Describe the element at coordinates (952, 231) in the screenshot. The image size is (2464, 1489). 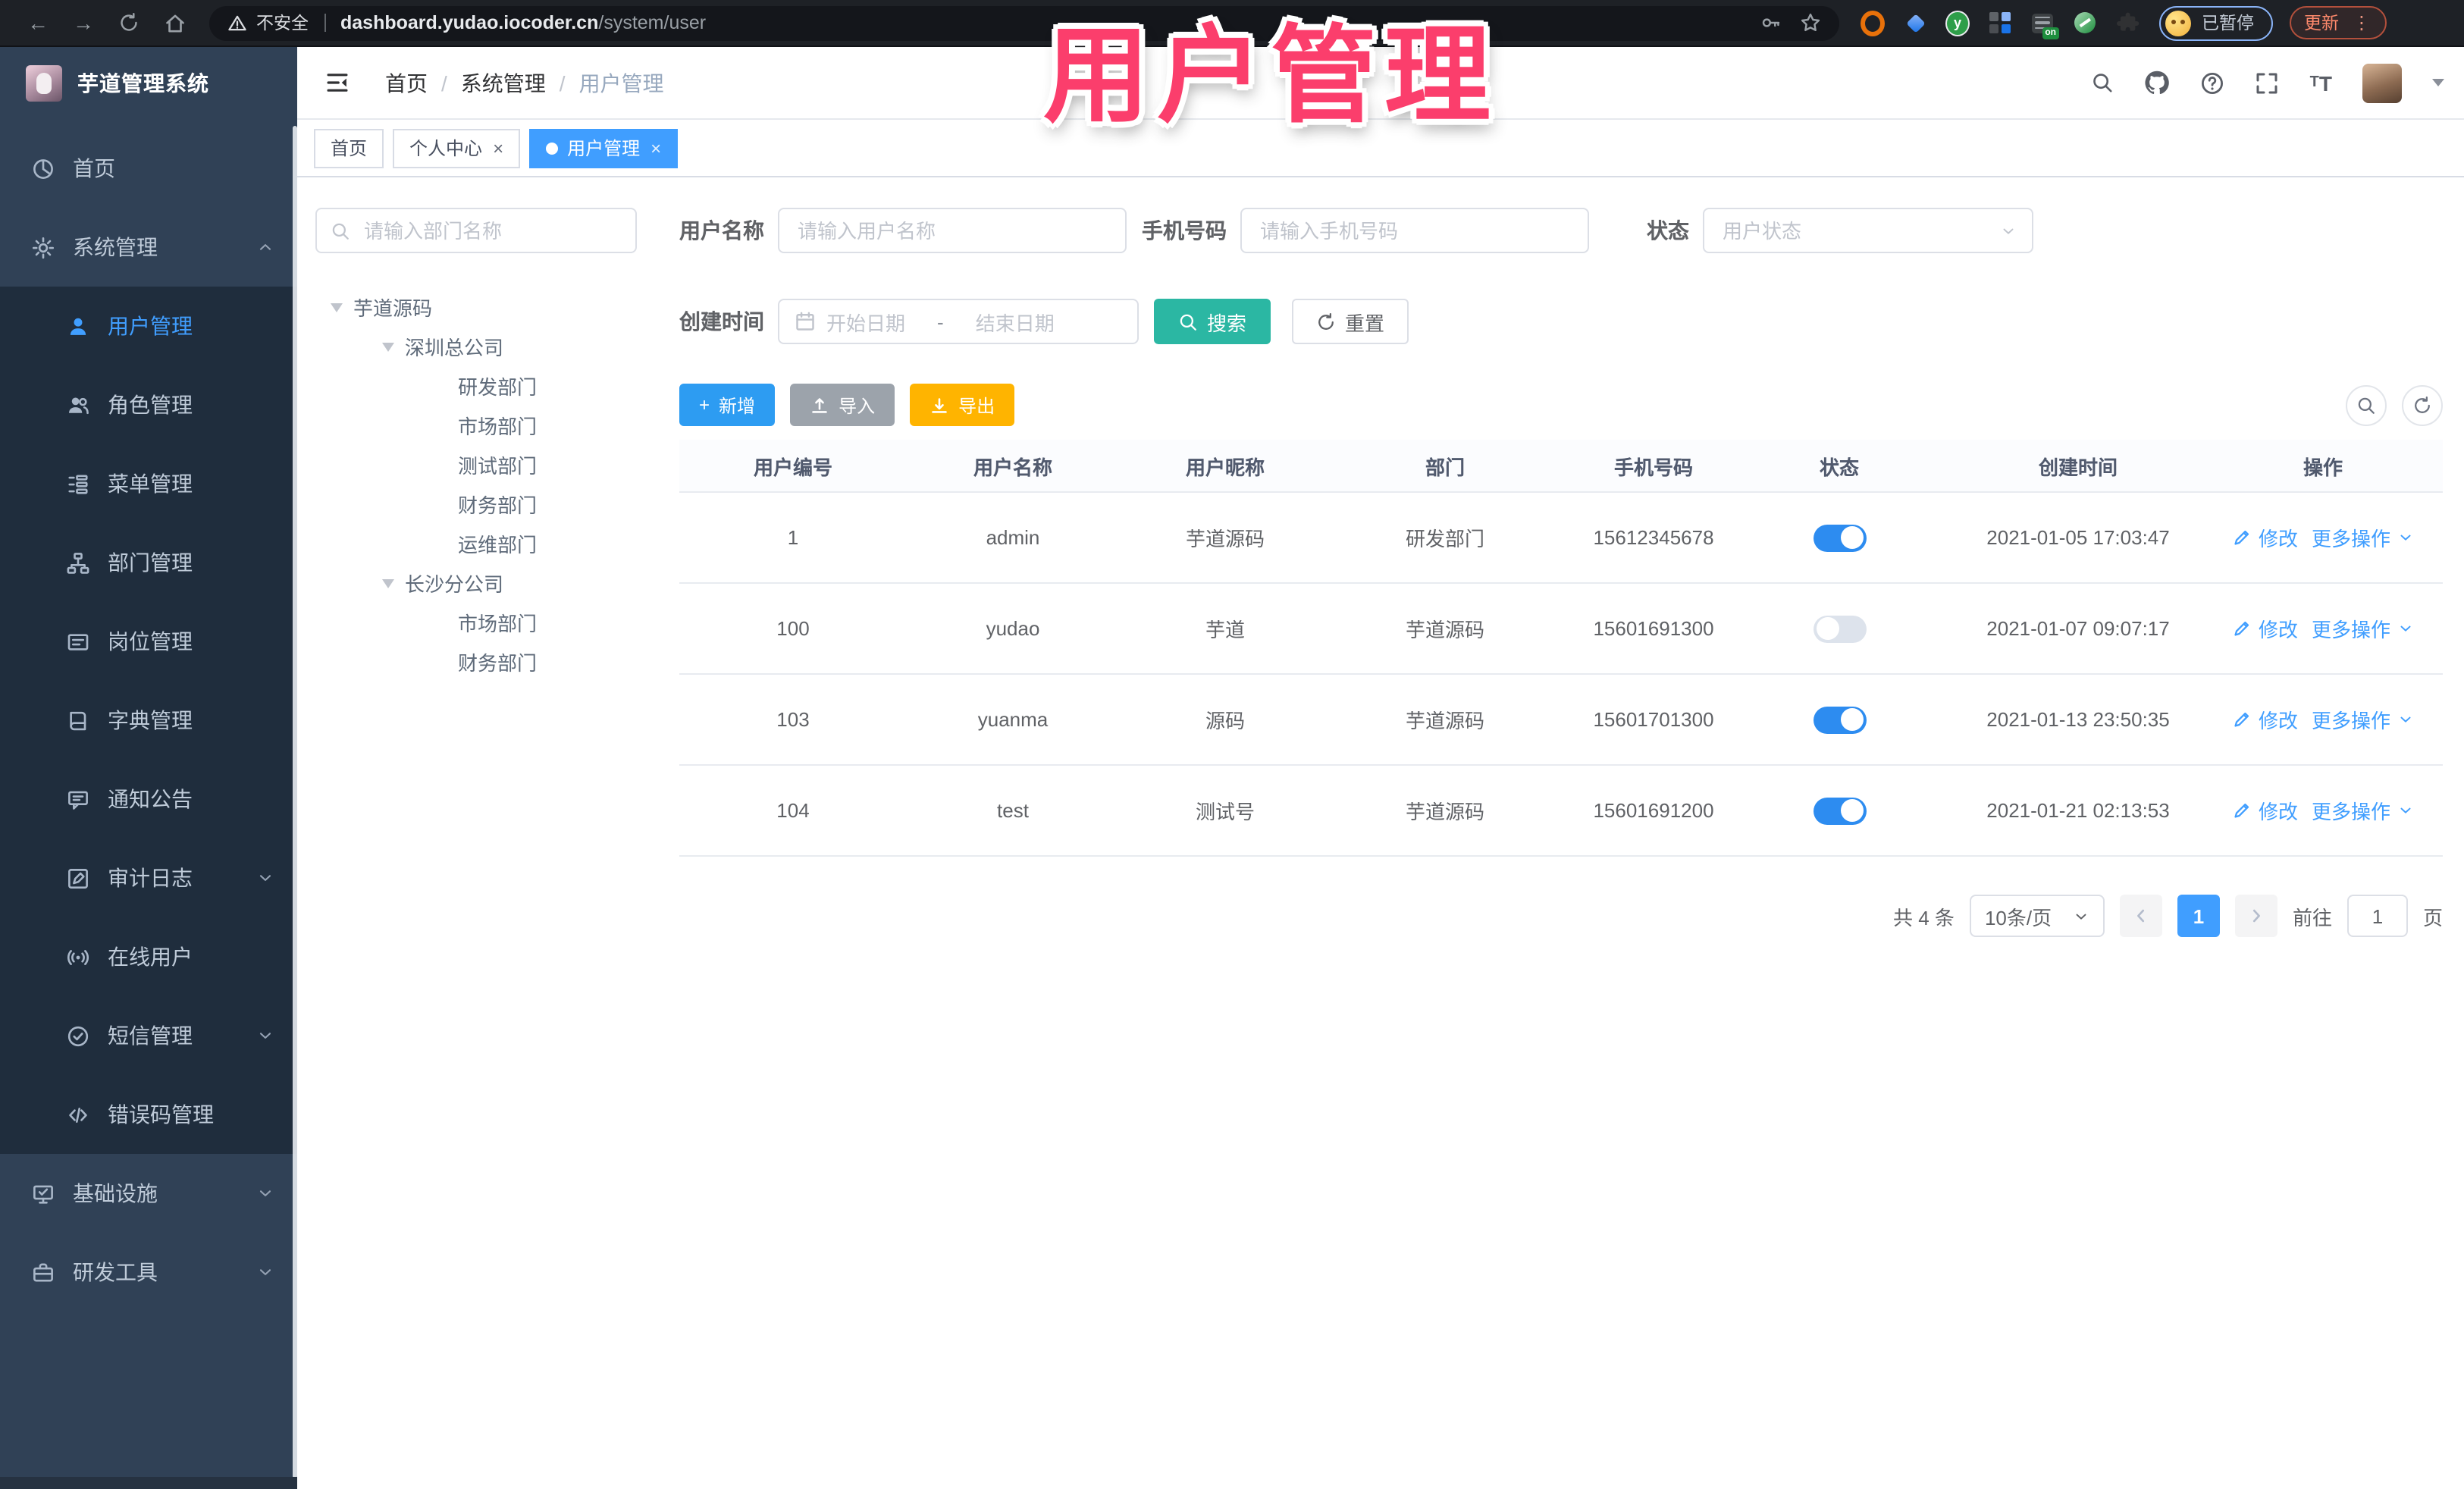
I see `username-input` at that location.